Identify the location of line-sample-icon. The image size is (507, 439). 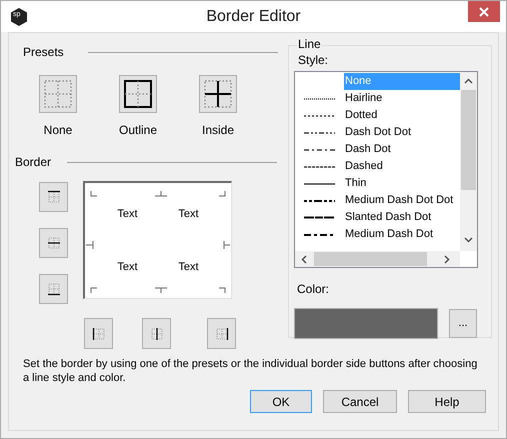
(320, 218).